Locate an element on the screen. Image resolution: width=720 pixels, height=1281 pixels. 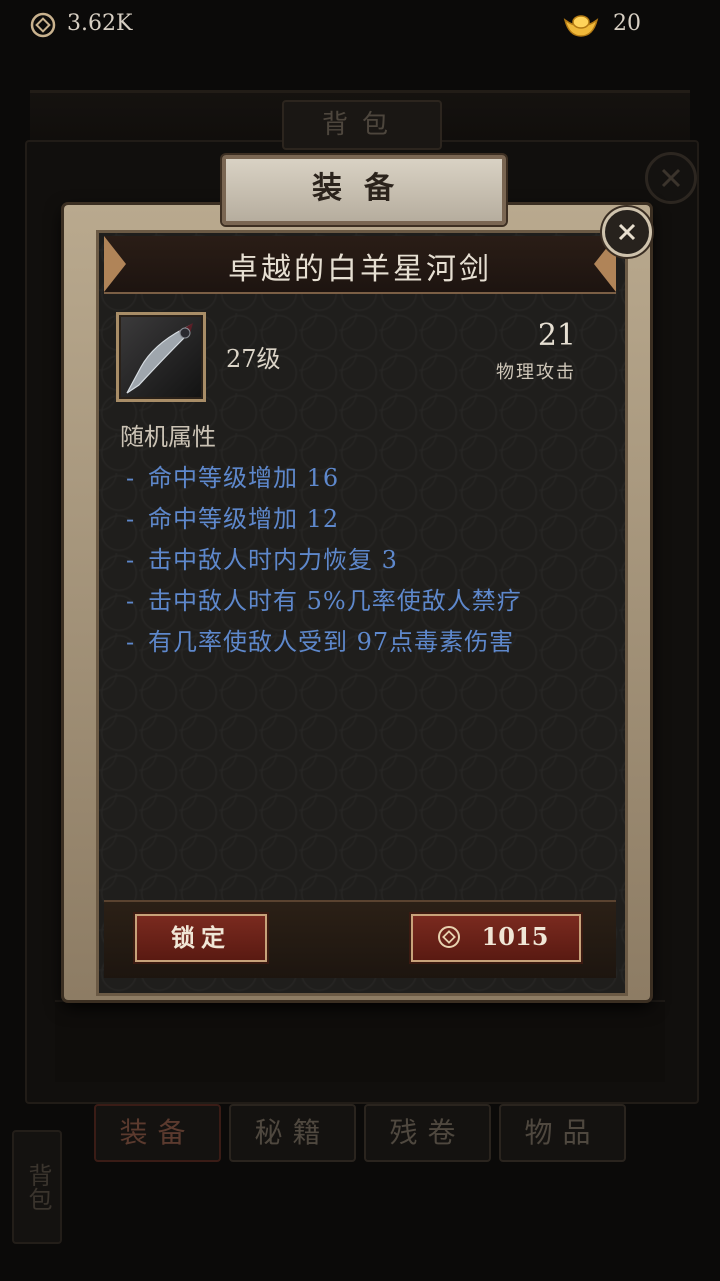
tab-equipment: 装备 is located at coordinates (157, 1133).